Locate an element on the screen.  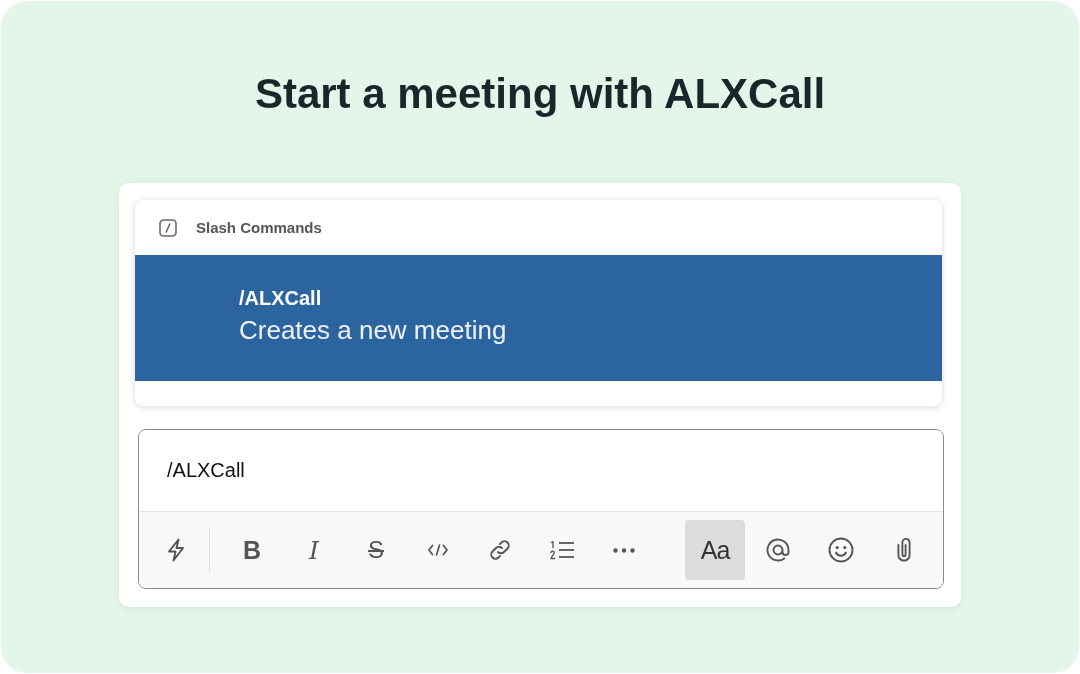
italic-button: I is located at coordinates (314, 550).